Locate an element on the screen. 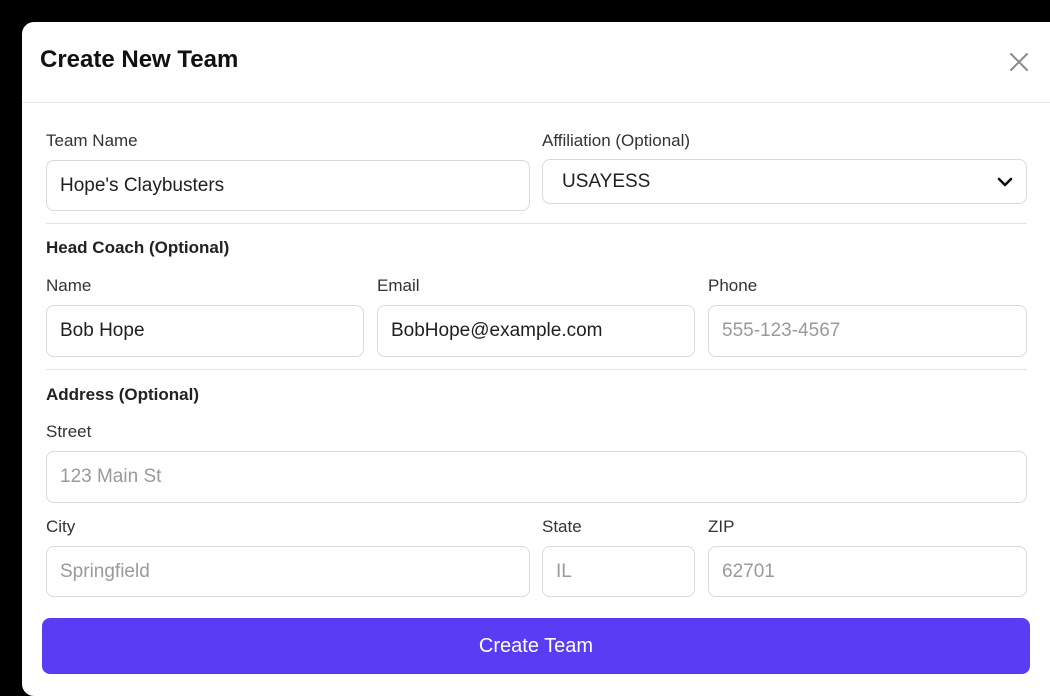 This screenshot has height=696, width=1050. city-input is located at coordinates (288, 571).